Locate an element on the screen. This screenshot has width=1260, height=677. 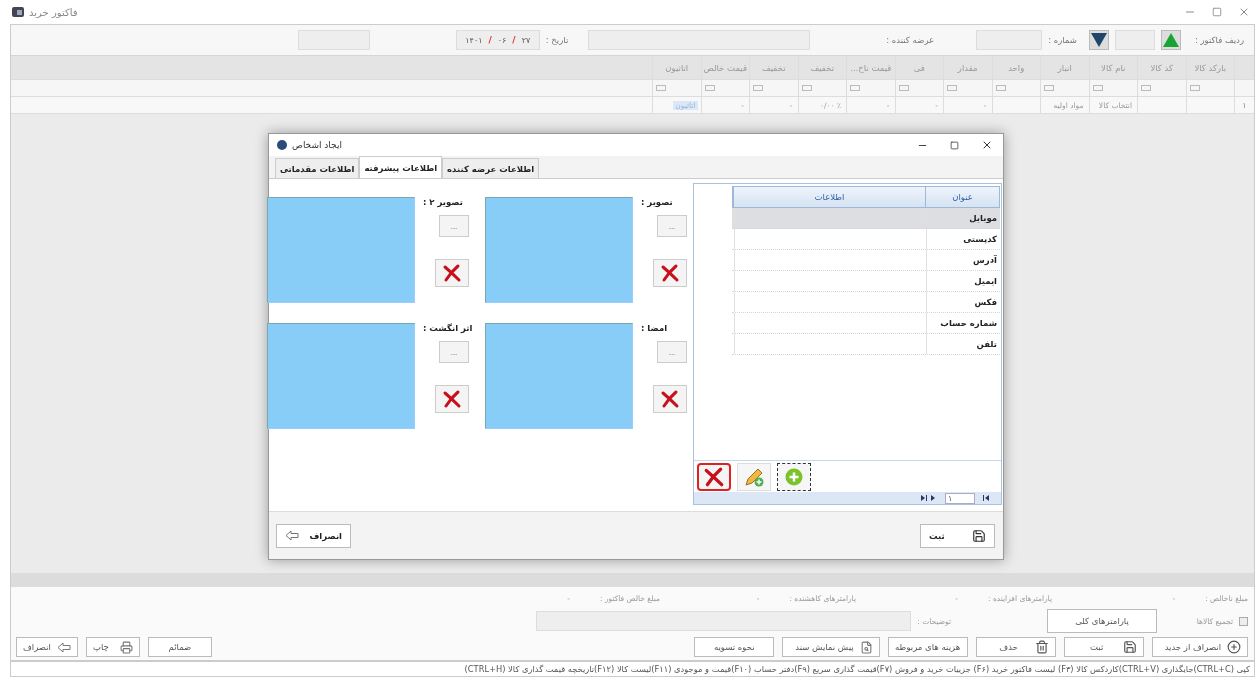
tab: اطلاعات مقدماتی is located at coordinates (317, 168).